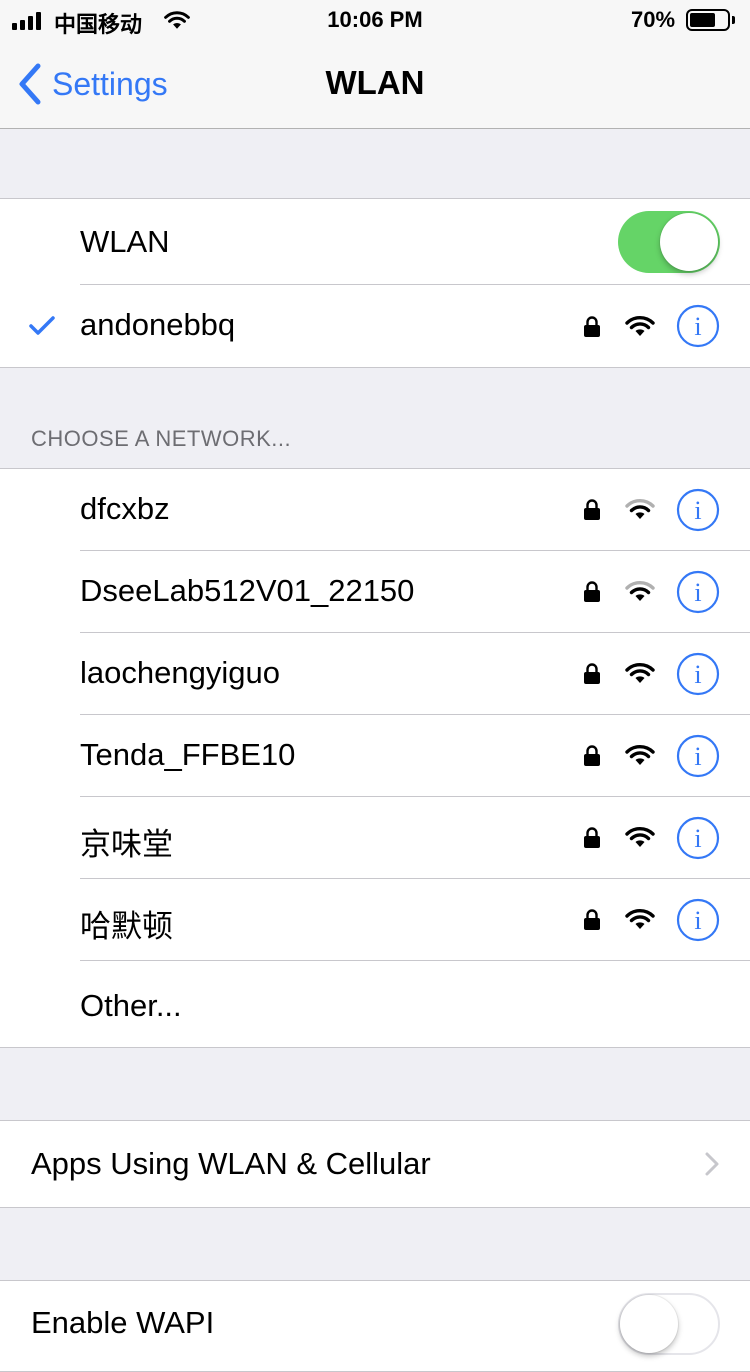 This screenshot has height=1372, width=750. I want to click on wlan-label: WLAN, so click(125, 241).